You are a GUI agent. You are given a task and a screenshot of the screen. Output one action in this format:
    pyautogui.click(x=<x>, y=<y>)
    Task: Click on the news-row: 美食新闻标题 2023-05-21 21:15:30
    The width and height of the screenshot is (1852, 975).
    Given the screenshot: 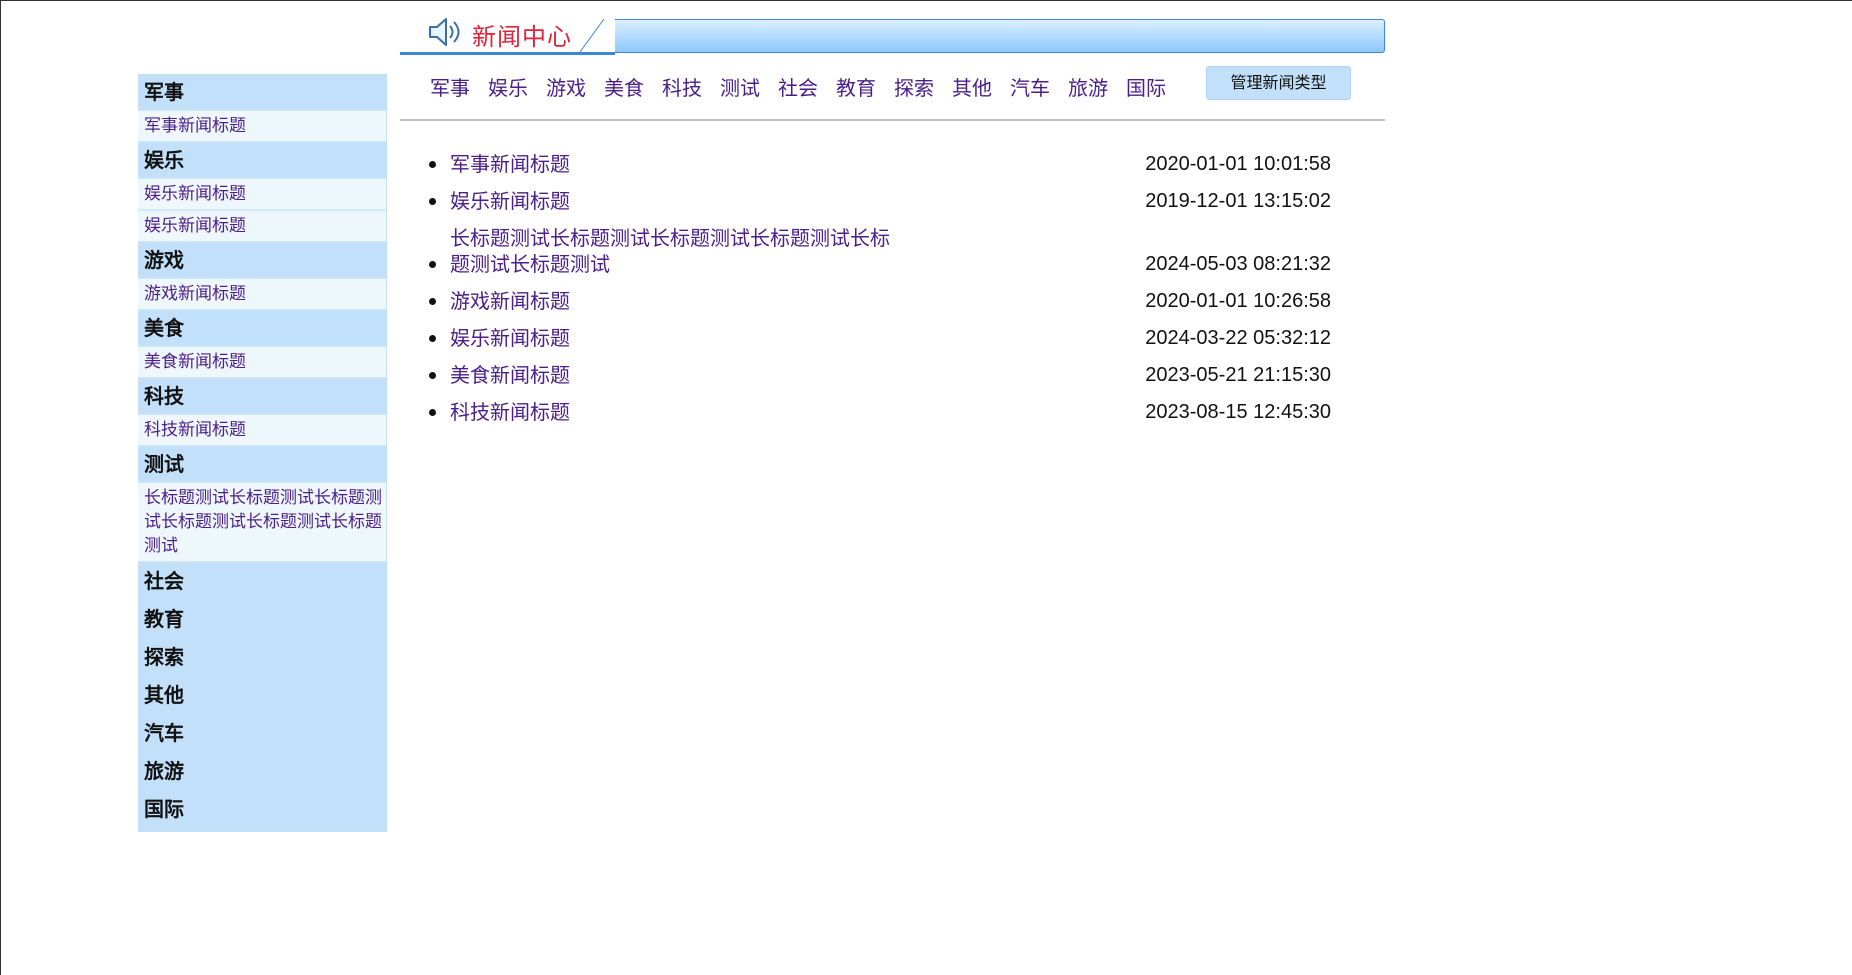 What is the action you would take?
    pyautogui.click(x=881, y=375)
    